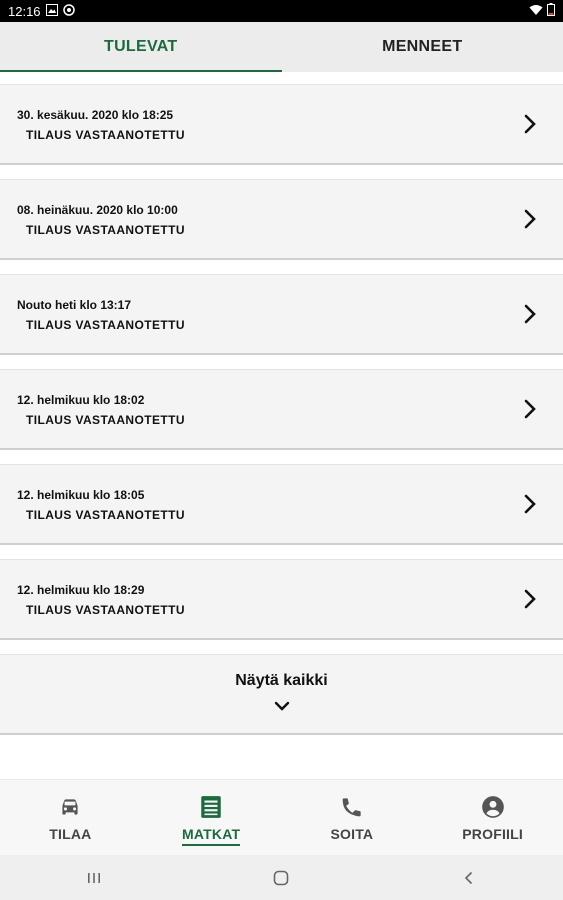 The width and height of the screenshot is (563, 900). I want to click on image-icon, so click(51, 11).